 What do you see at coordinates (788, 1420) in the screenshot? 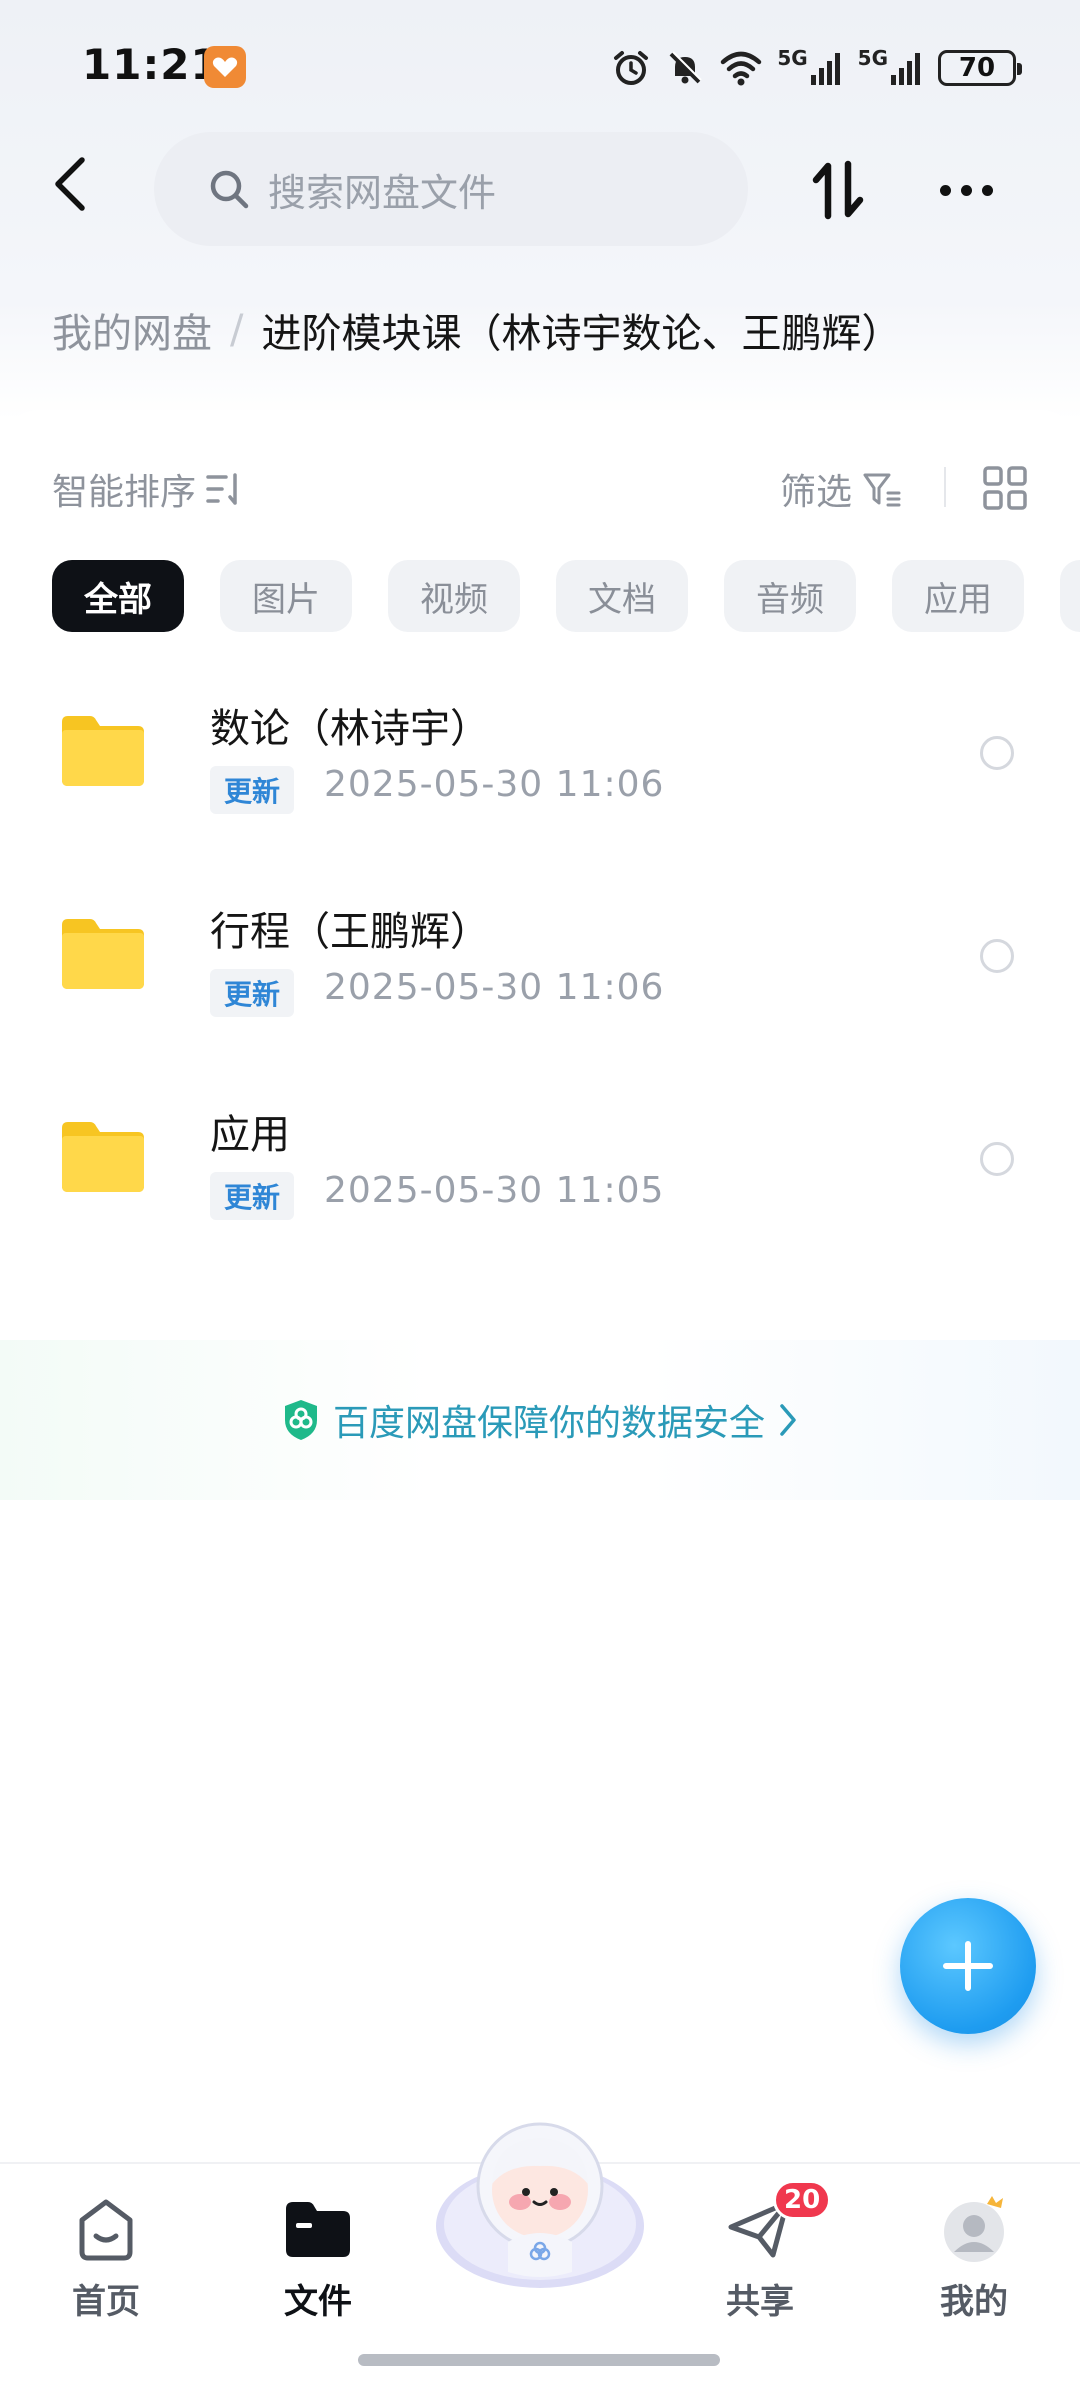
I see `chevron-right-icon` at bounding box center [788, 1420].